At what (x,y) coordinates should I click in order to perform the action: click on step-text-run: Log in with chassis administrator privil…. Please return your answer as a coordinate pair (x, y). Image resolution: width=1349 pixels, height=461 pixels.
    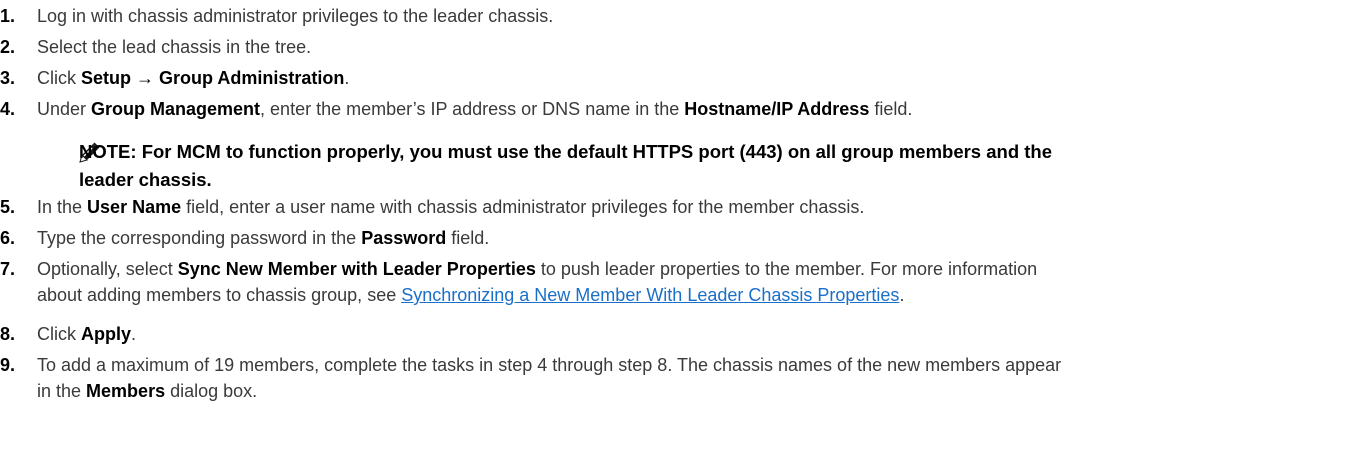
    Looking at the image, I should click on (295, 16).